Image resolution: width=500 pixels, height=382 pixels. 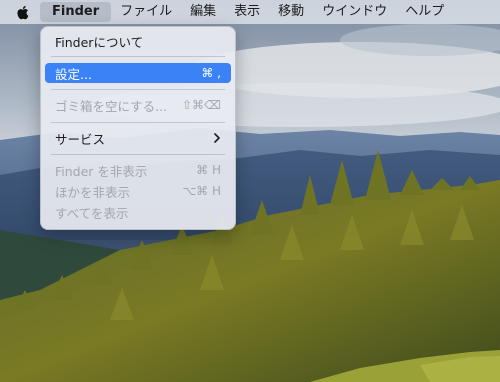 I want to click on menu-item-label: Finder を非表示, so click(x=101, y=171).